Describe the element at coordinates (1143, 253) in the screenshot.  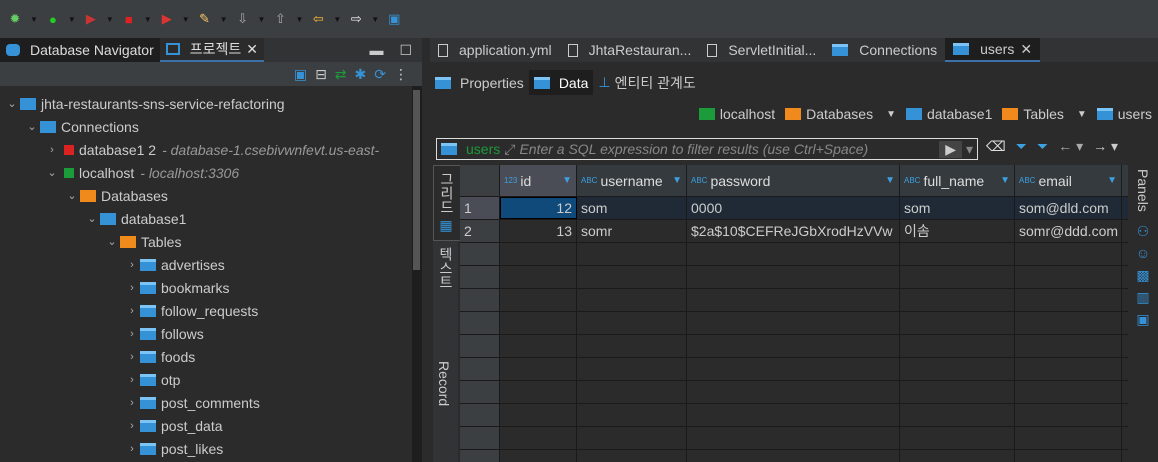
I see `calc-panel-icon: ☺` at that location.